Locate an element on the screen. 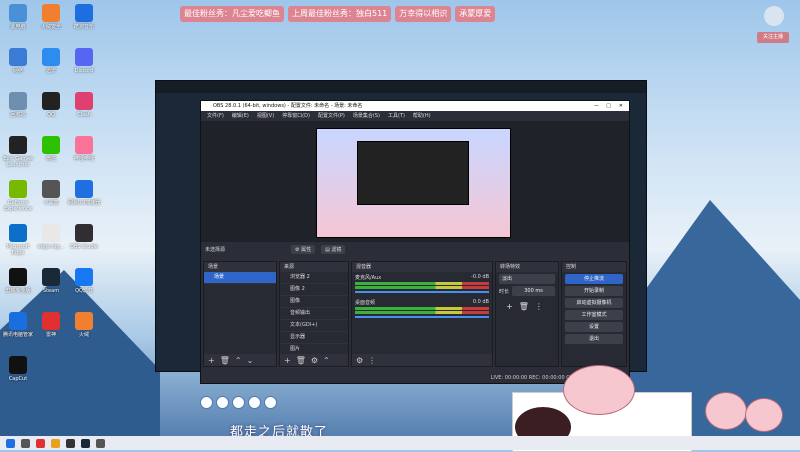 This screenshot has width=800, height=452. desktop-icon: Discord is located at coordinates (84, 61).